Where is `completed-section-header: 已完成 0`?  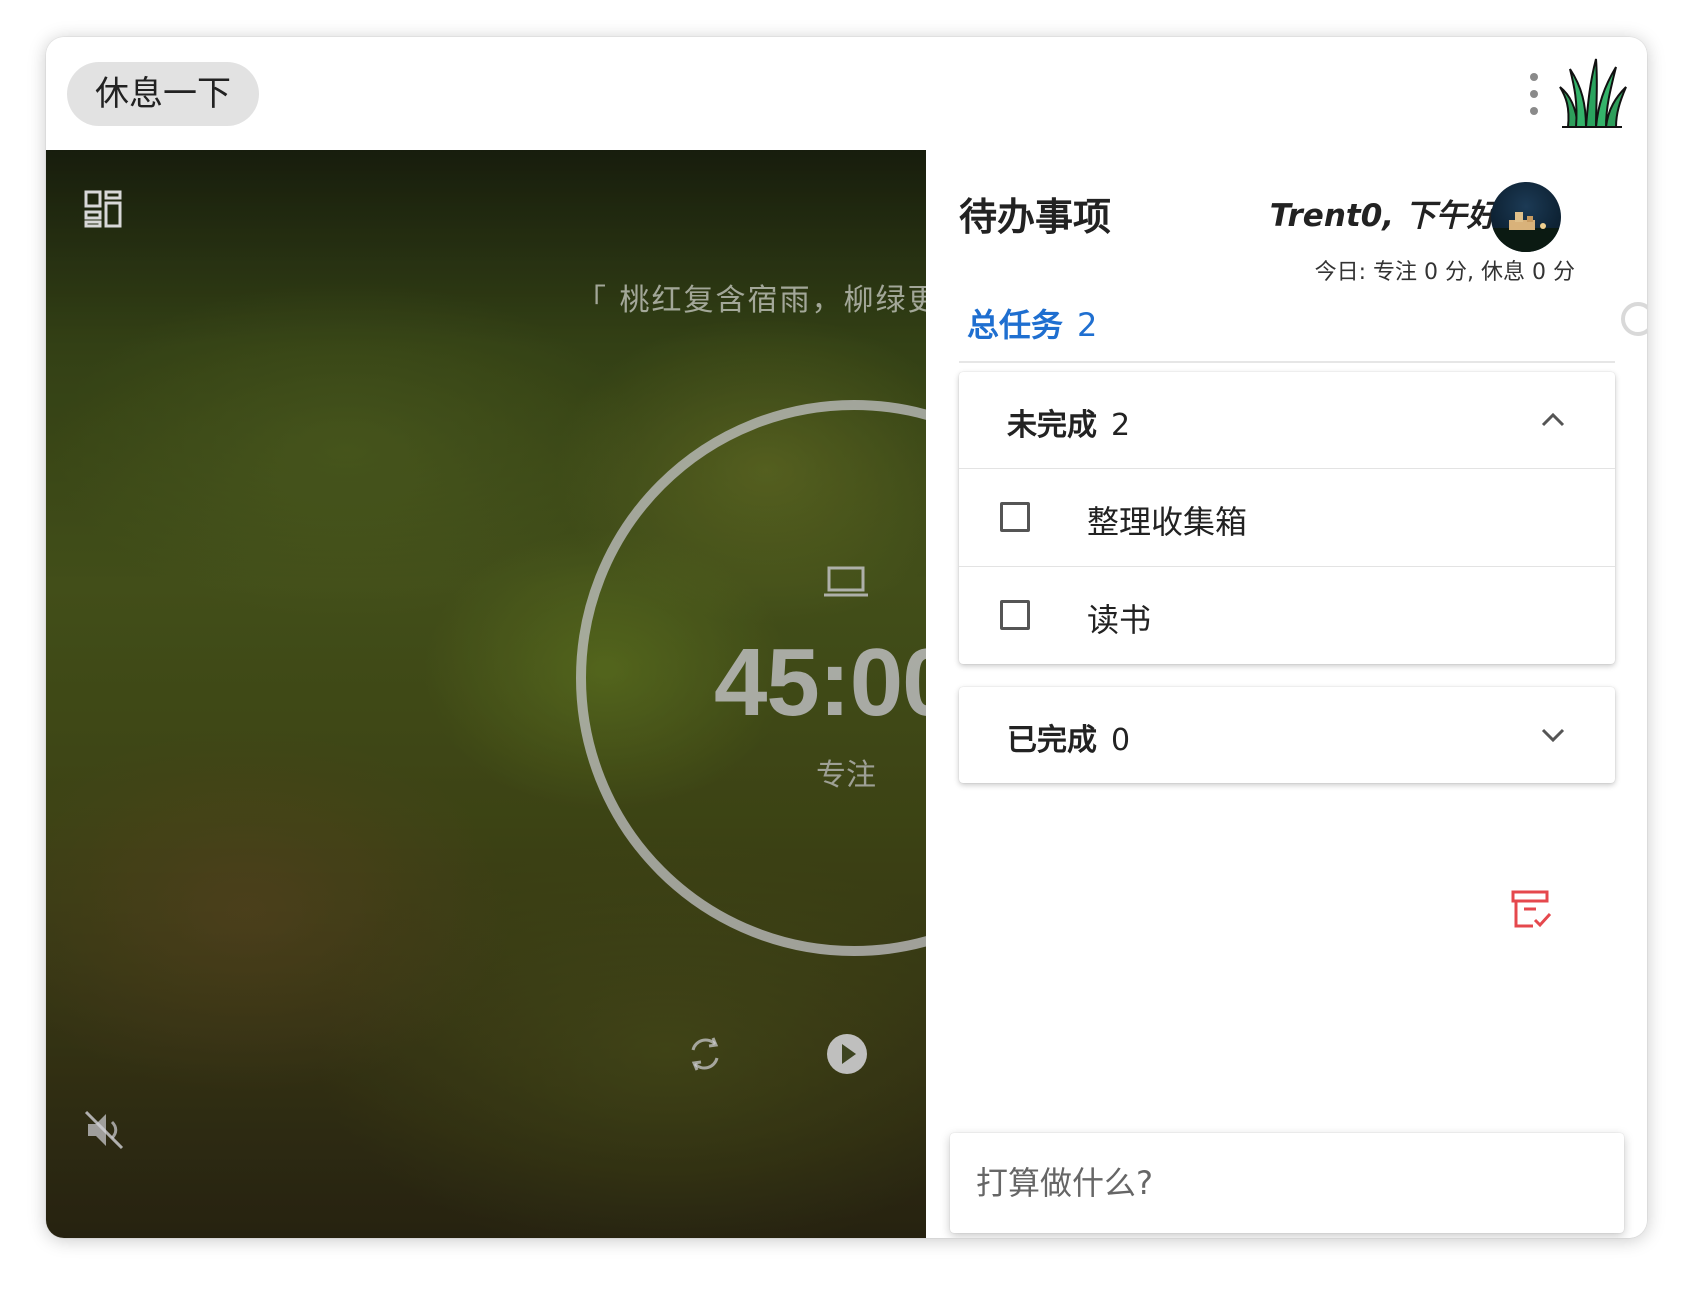 completed-section-header: 已完成 0 is located at coordinates (1287, 735).